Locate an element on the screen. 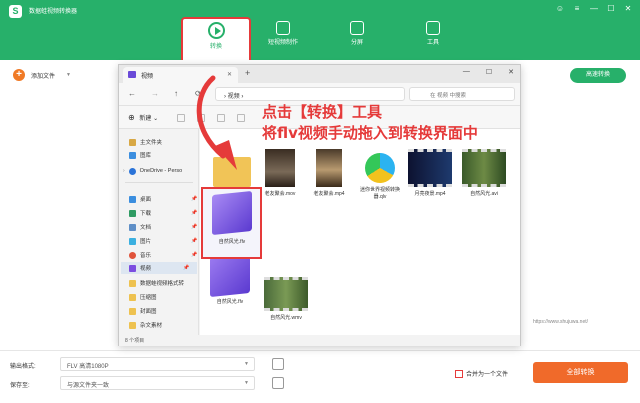 The height and width of the screenshot is (403, 640). save-to-select: 与源文件夹一致 ▼ is located at coordinates (157, 383).